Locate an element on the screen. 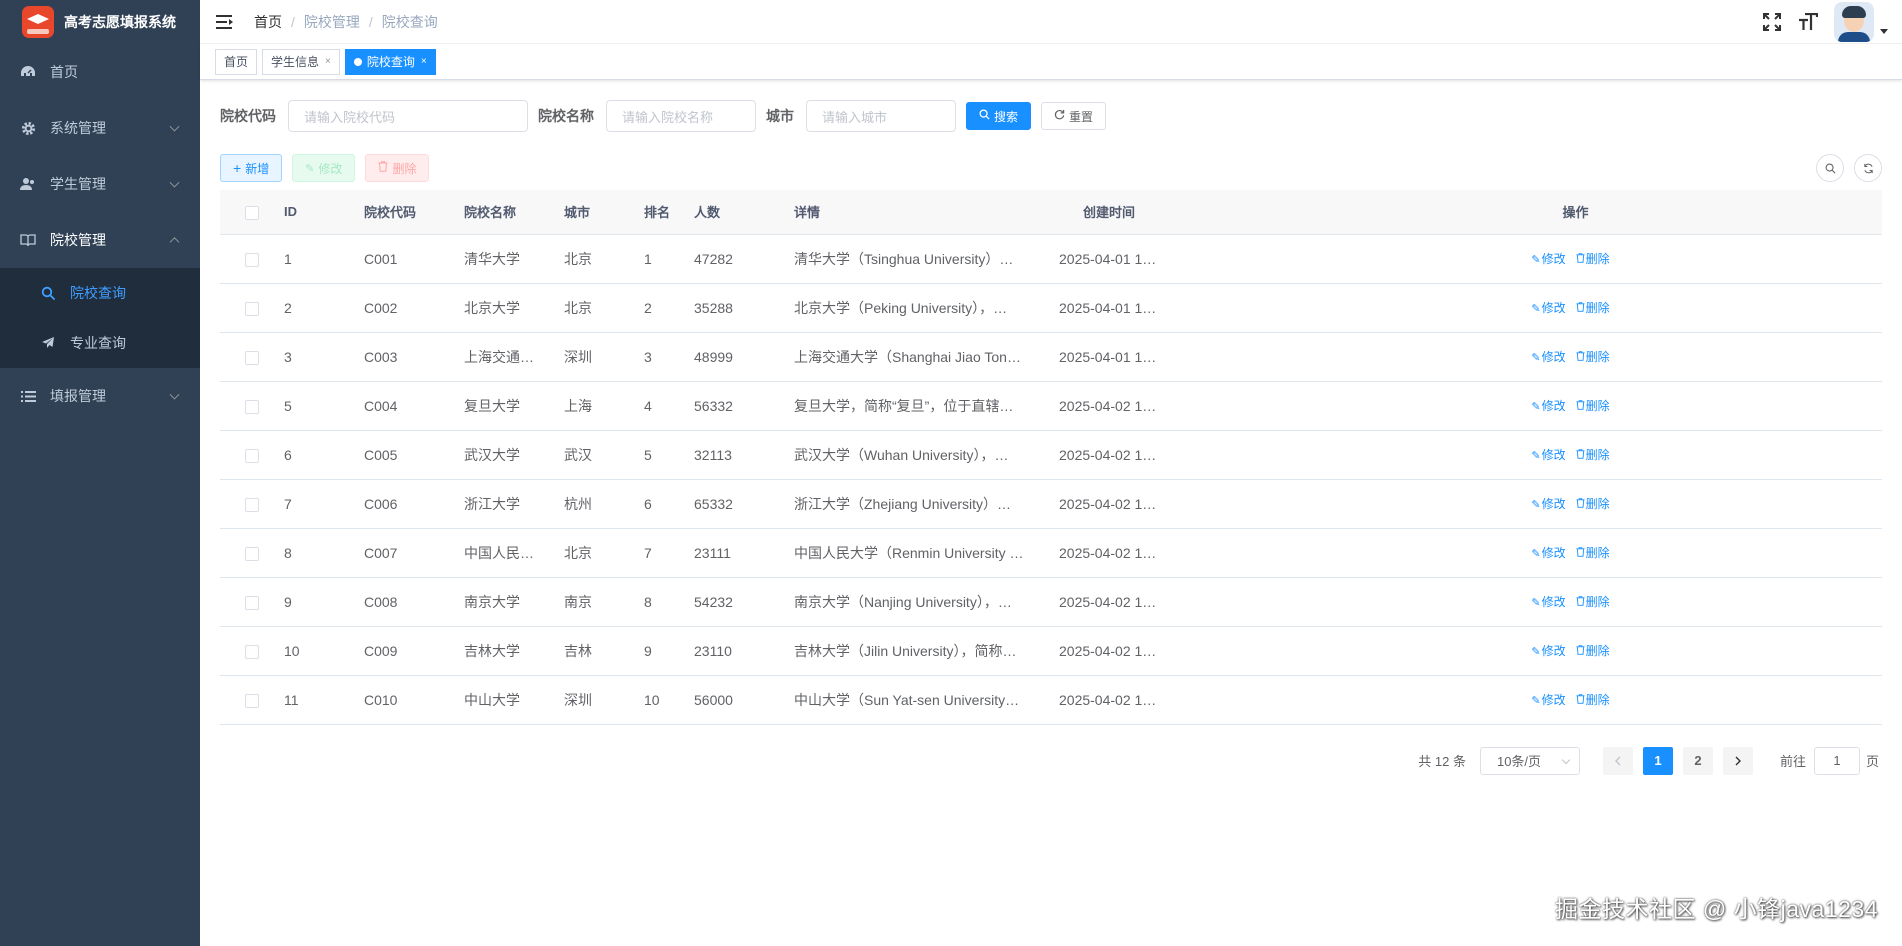 Image resolution: width=1902 pixels, height=946 pixels. page-button: 2 is located at coordinates (1697, 760).